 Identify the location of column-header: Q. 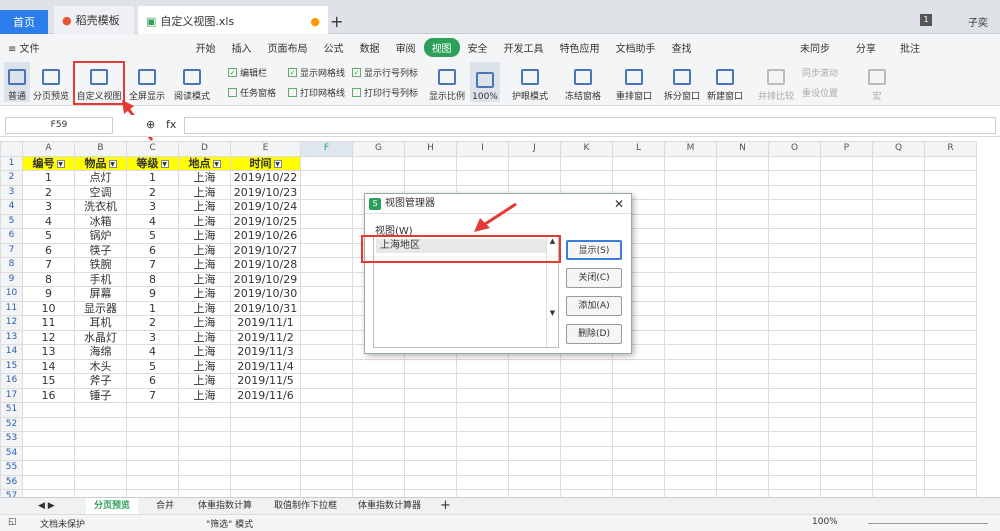
(898, 149).